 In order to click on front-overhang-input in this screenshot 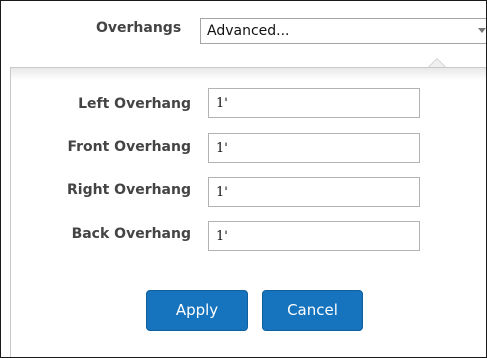, I will do `click(314, 148)`.